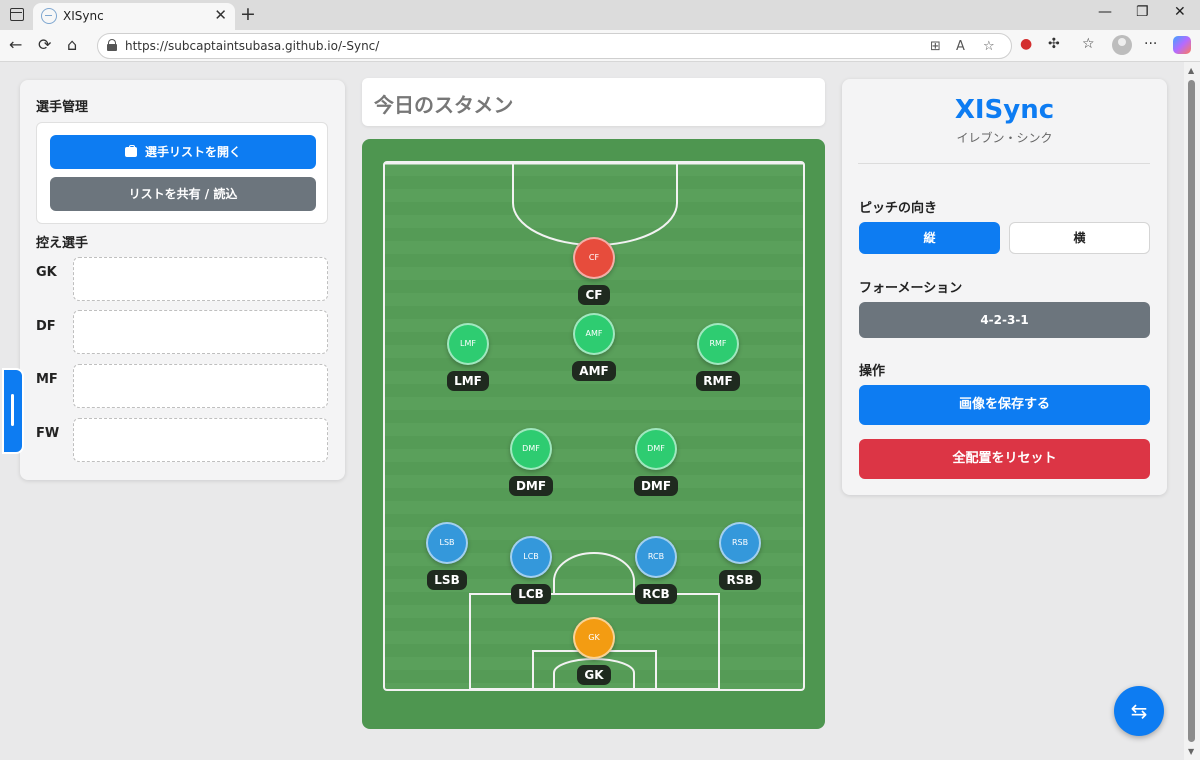 This screenshot has height=760, width=1200. I want to click on bench-label-gk: GK, so click(46, 272).